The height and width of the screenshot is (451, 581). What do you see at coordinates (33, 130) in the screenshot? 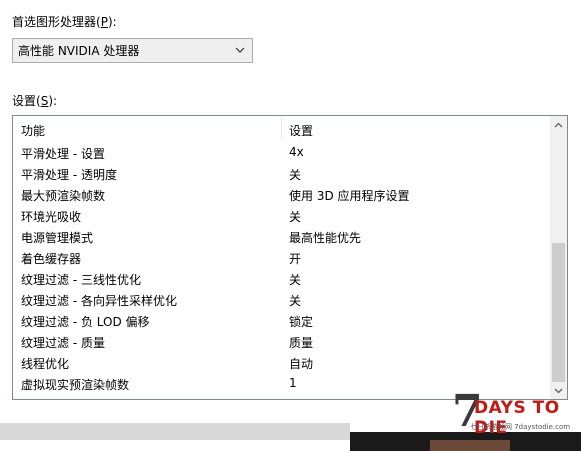
I see `column-header-feature: 功能` at bounding box center [33, 130].